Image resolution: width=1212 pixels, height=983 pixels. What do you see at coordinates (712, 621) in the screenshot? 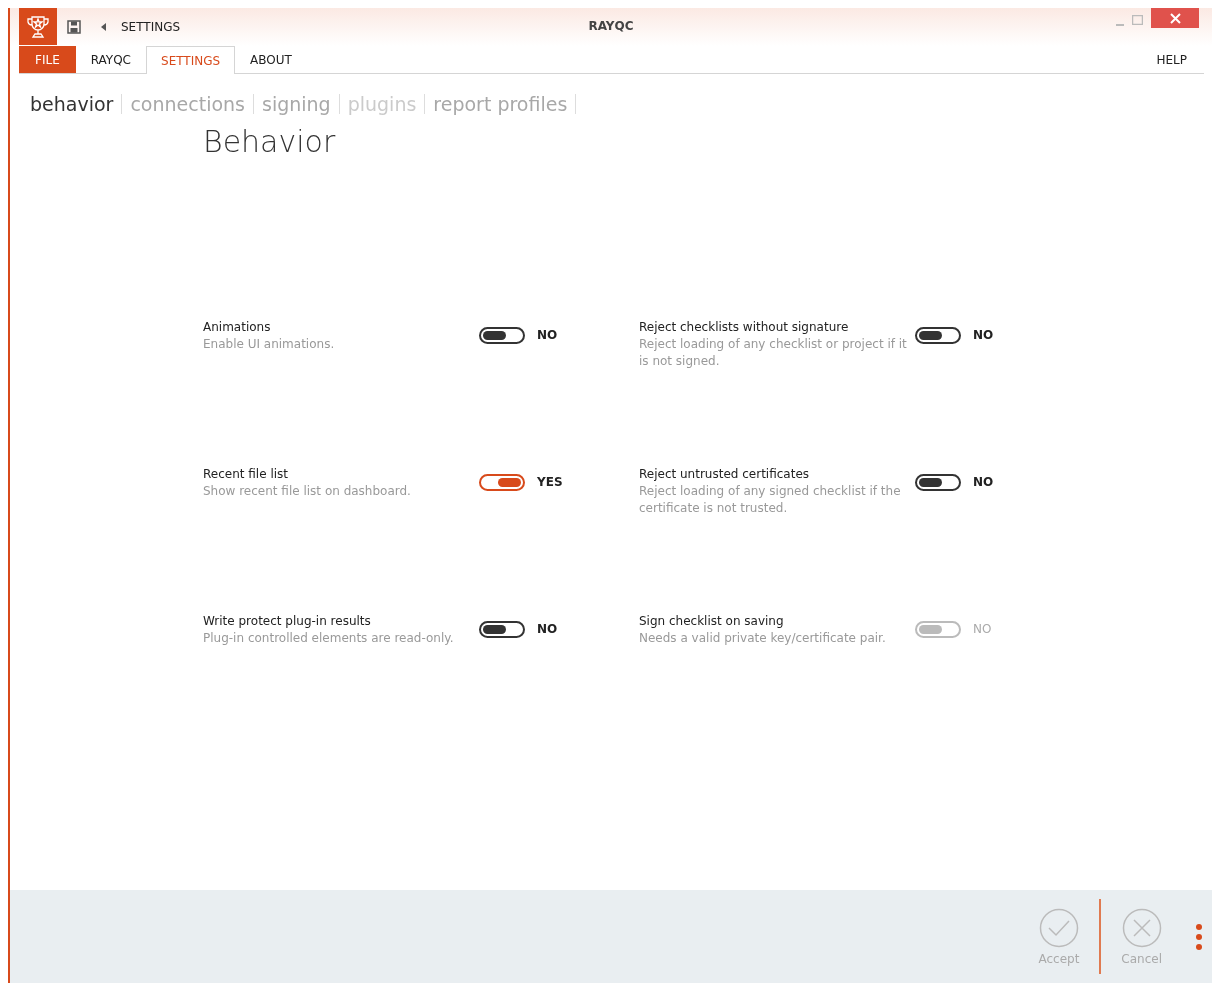
I see `setting-title: Sign checklist on saving` at bounding box center [712, 621].